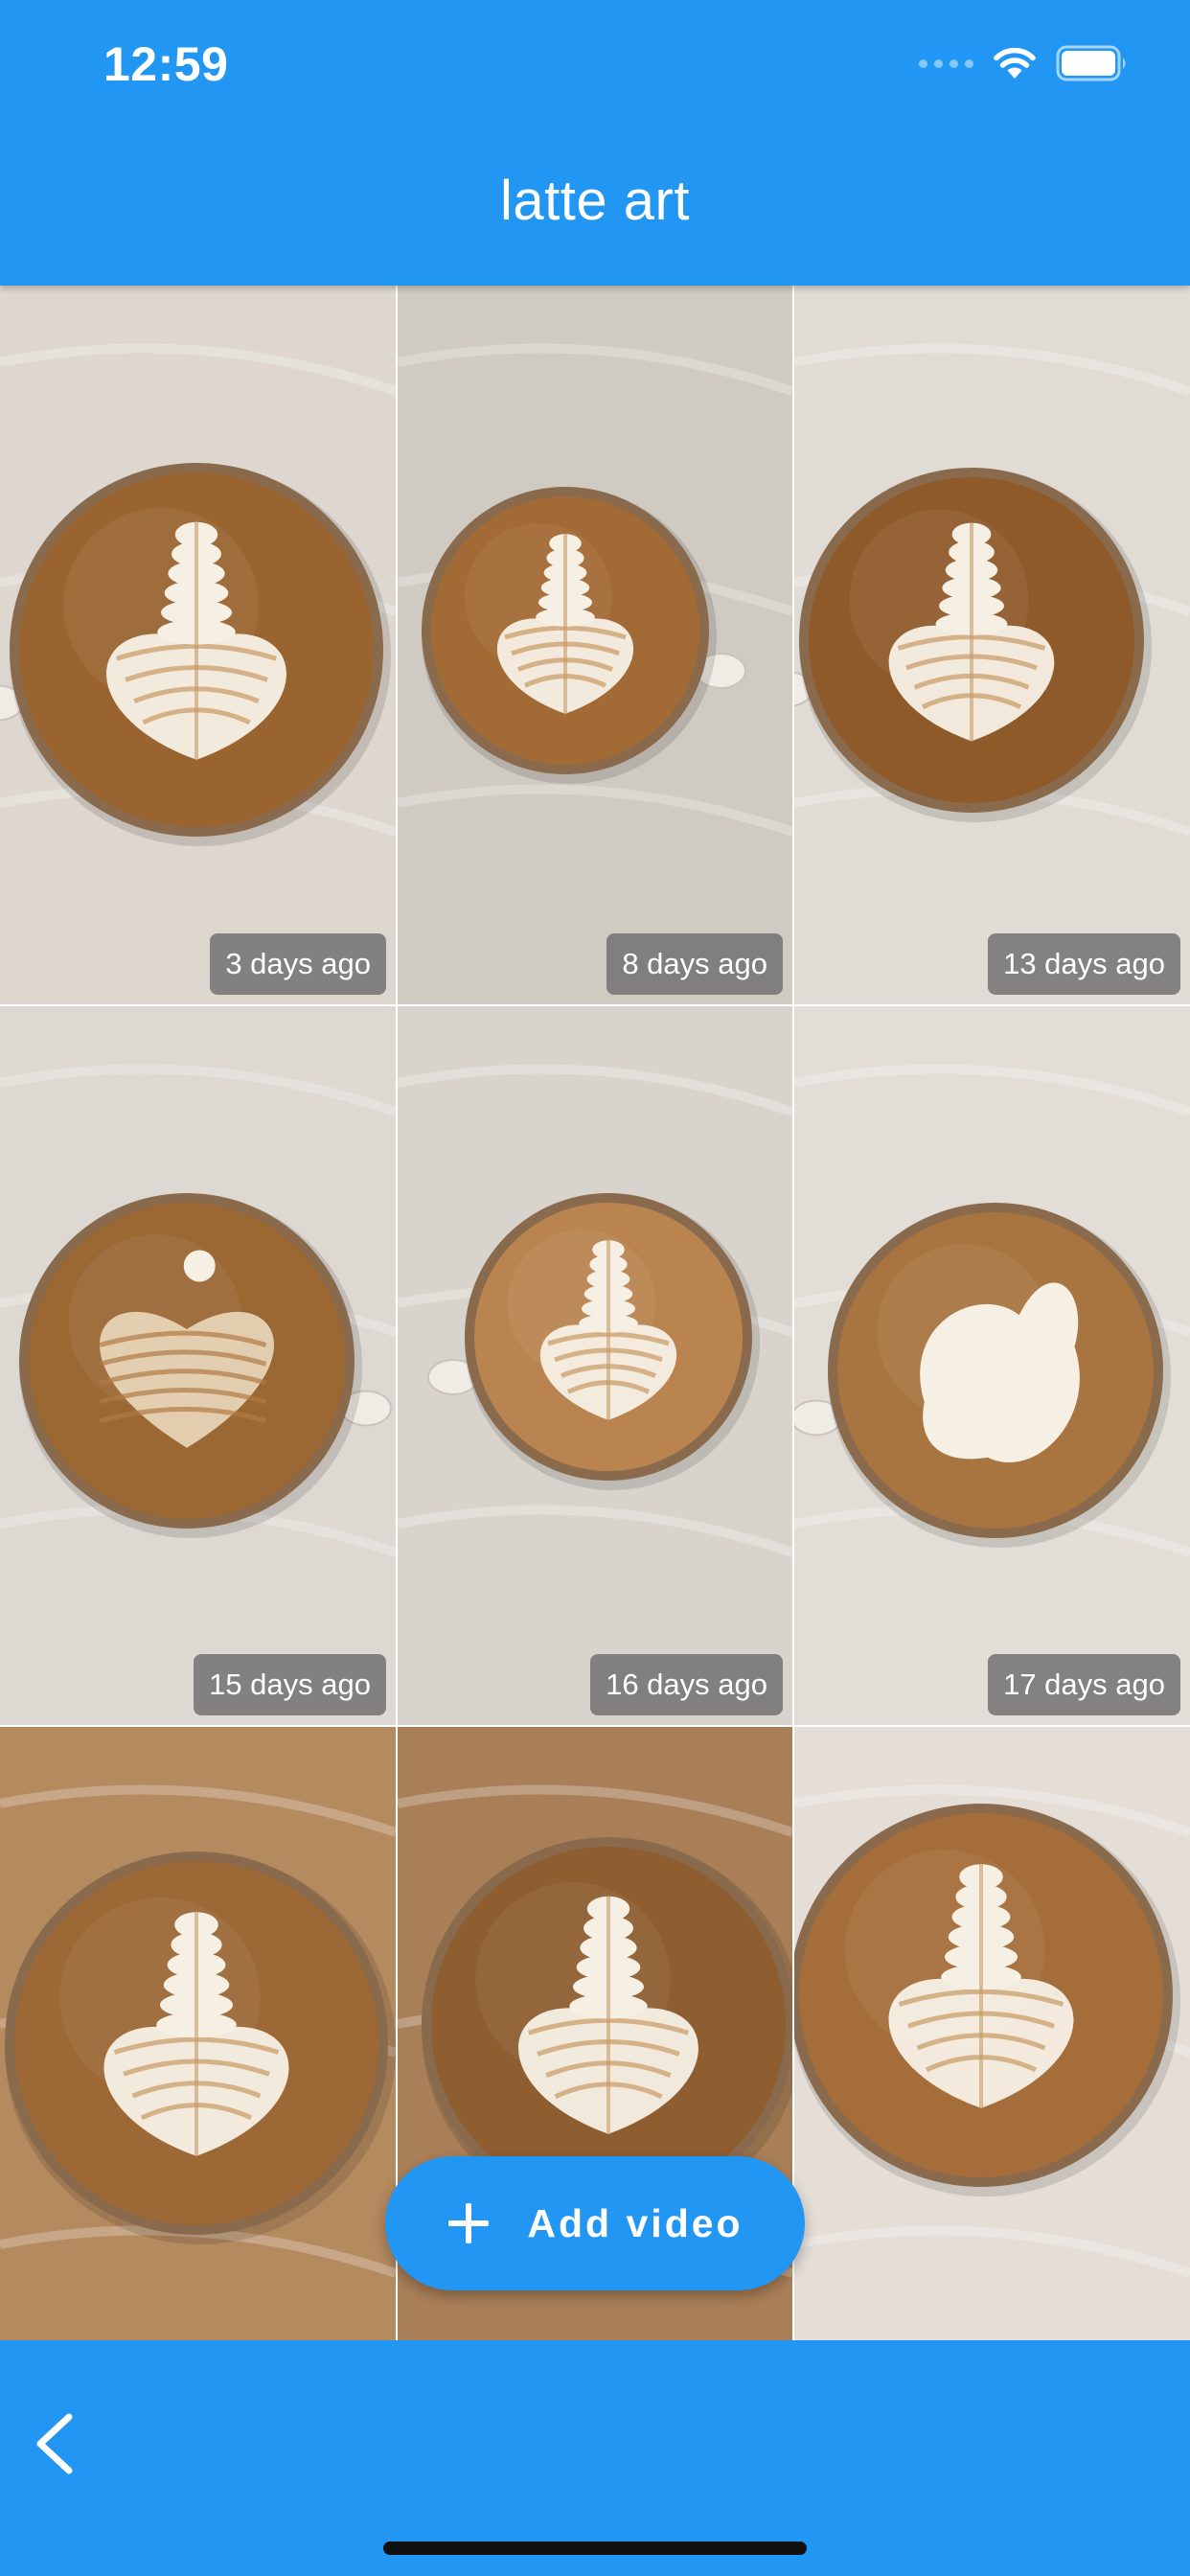  I want to click on video-age-badge: 13 days ago, so click(1084, 964).